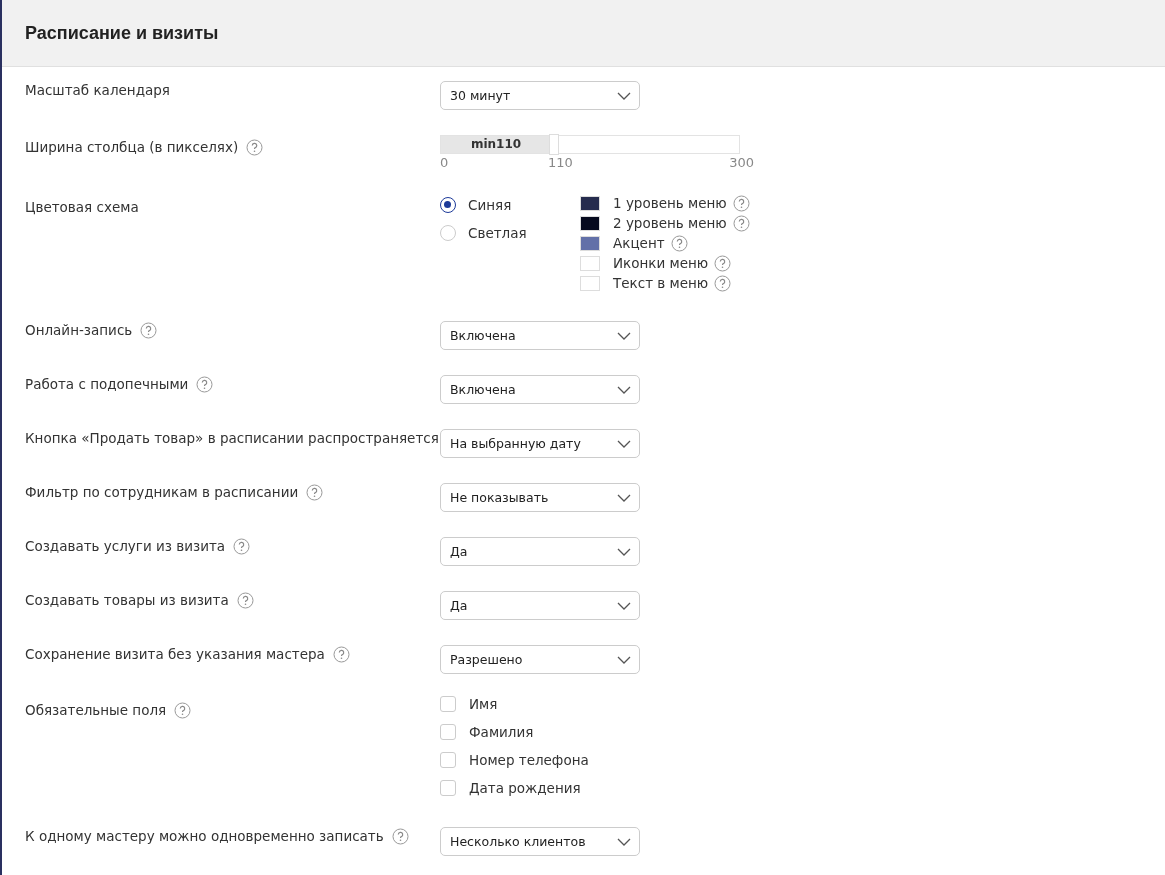 This screenshot has height=875, width=1165. Describe the element at coordinates (741, 162) in the screenshot. I see `scale-max: 300` at that location.